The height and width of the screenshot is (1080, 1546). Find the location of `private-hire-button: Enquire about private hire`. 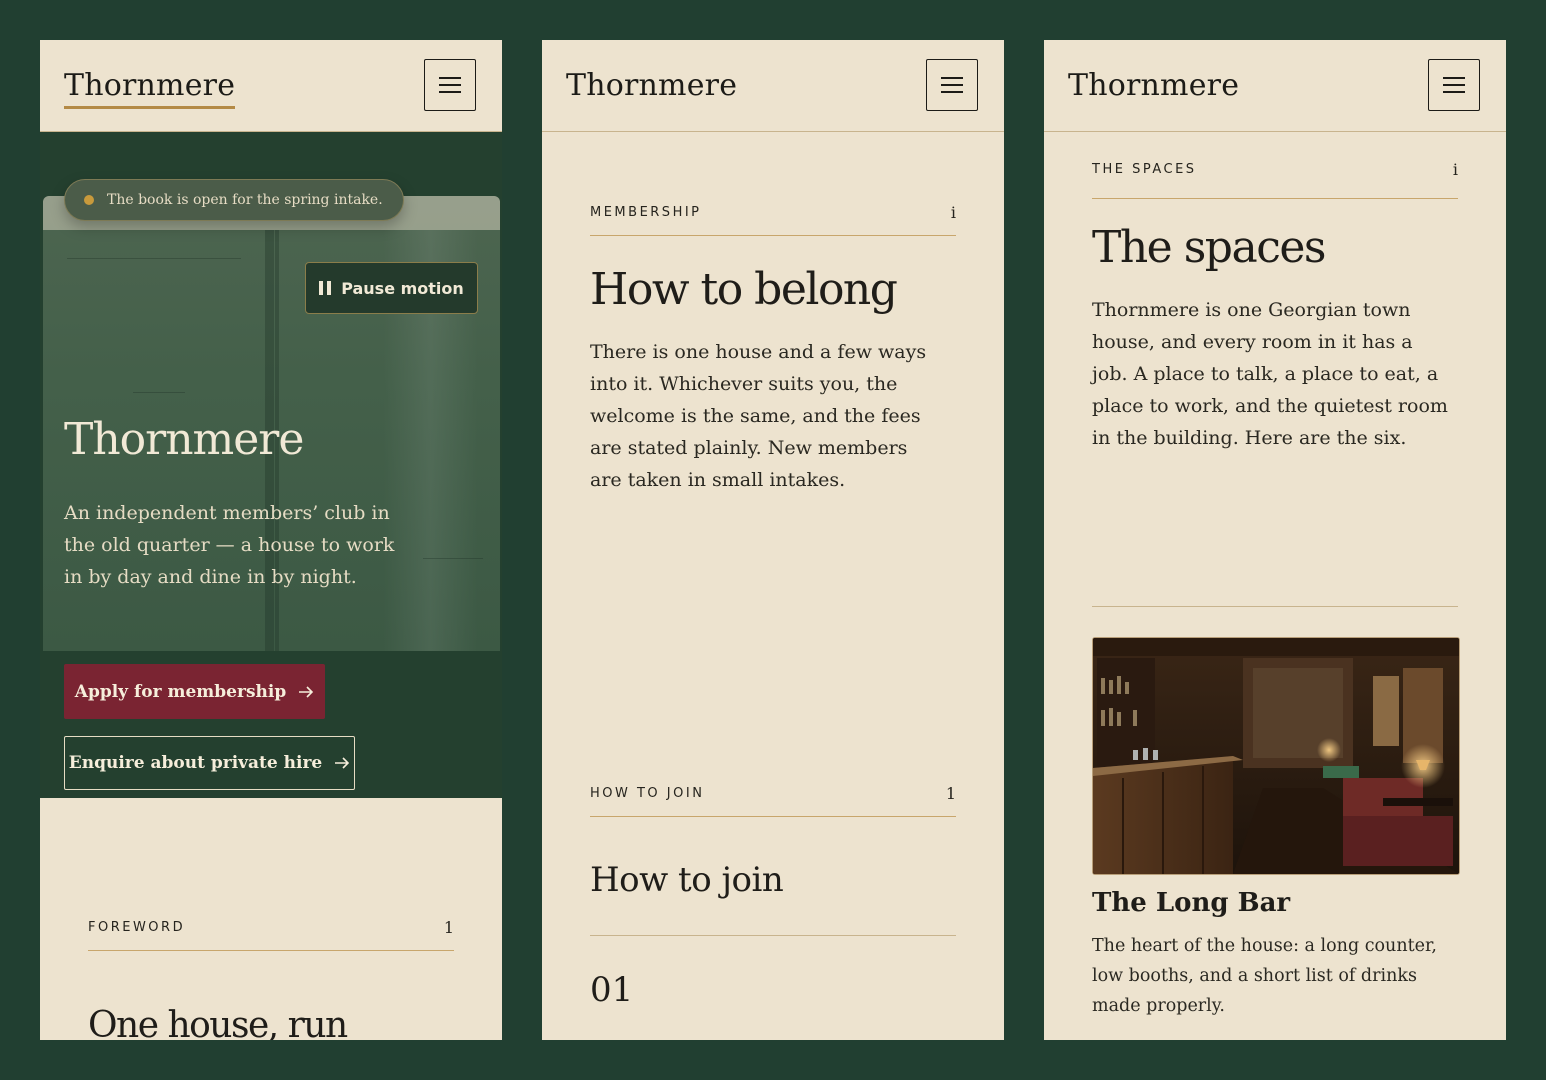

private-hire-button: Enquire about private hire is located at coordinates (209, 763).